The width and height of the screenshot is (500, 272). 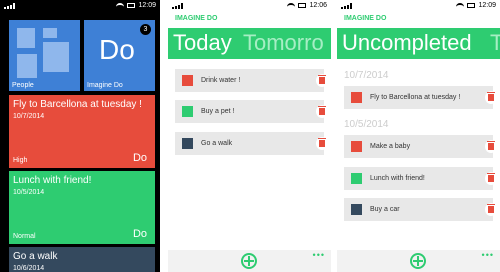 What do you see at coordinates (420, 146) in the screenshot?
I see `task-item: Make a baby` at bounding box center [420, 146].